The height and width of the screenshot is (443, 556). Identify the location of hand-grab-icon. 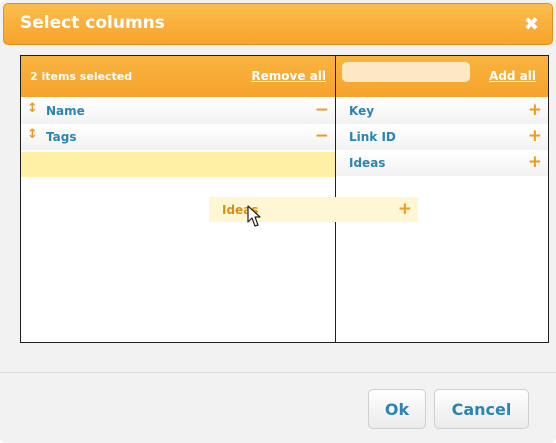
(254, 216).